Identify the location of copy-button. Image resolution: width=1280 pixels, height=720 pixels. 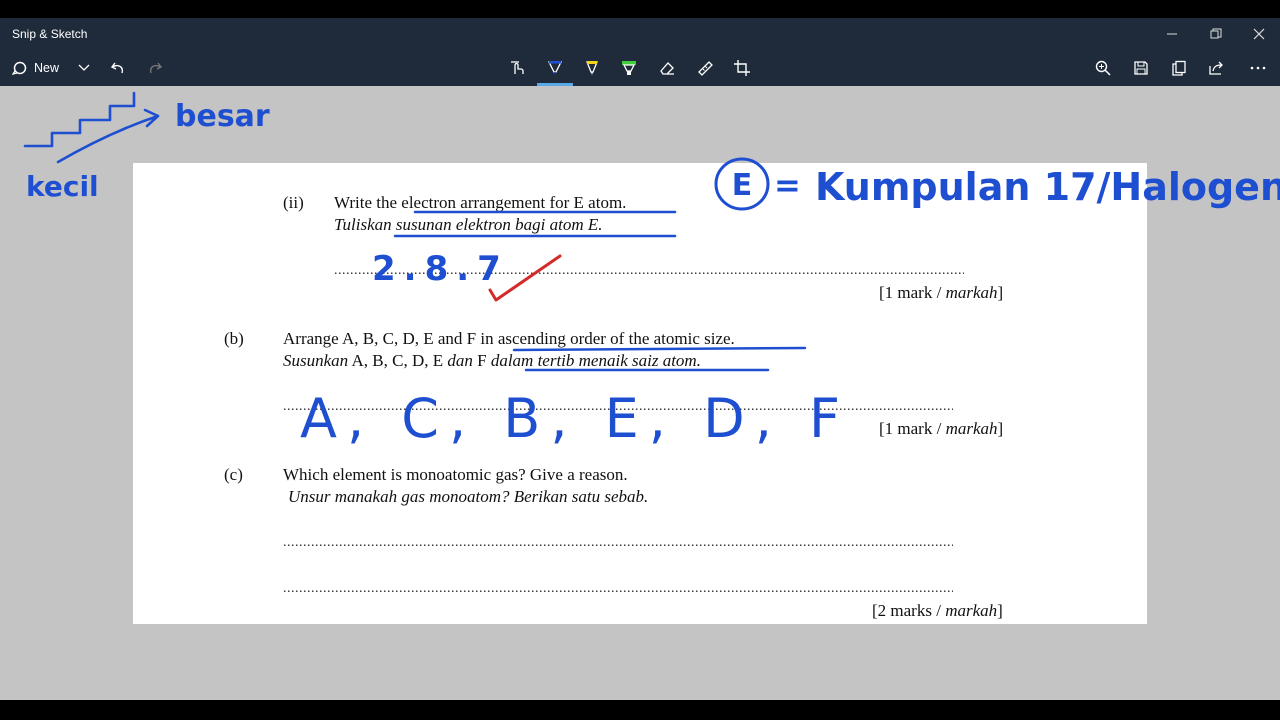
(1179, 68).